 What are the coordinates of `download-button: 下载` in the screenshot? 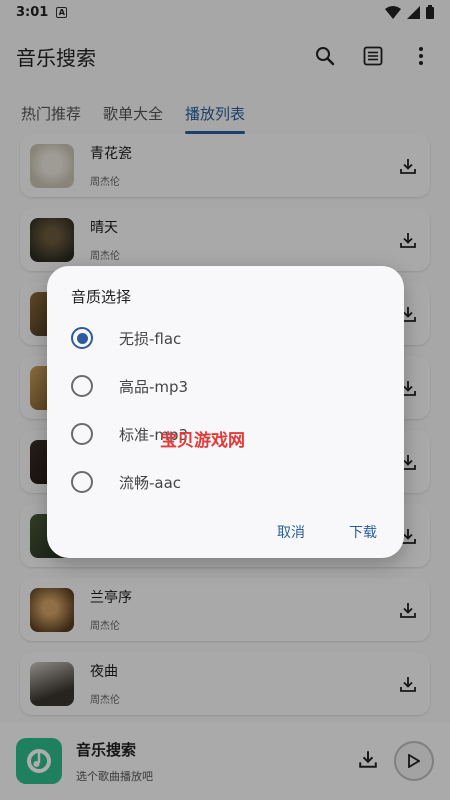 It's located at (363, 532).